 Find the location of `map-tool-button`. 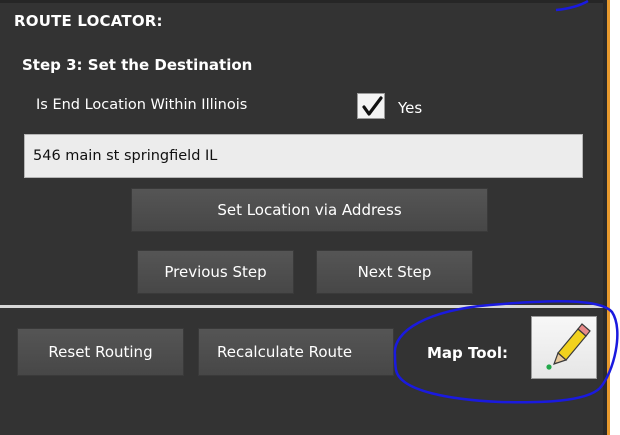

map-tool-button is located at coordinates (564, 347).